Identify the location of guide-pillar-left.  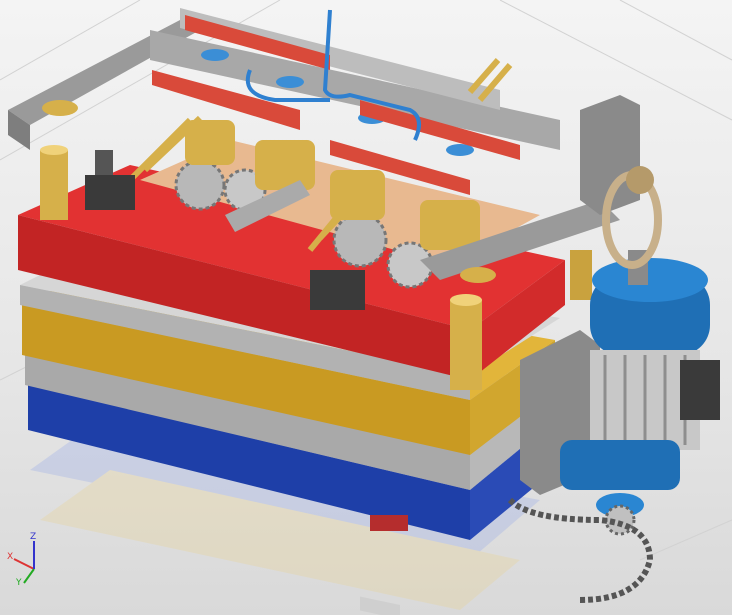
(54, 185).